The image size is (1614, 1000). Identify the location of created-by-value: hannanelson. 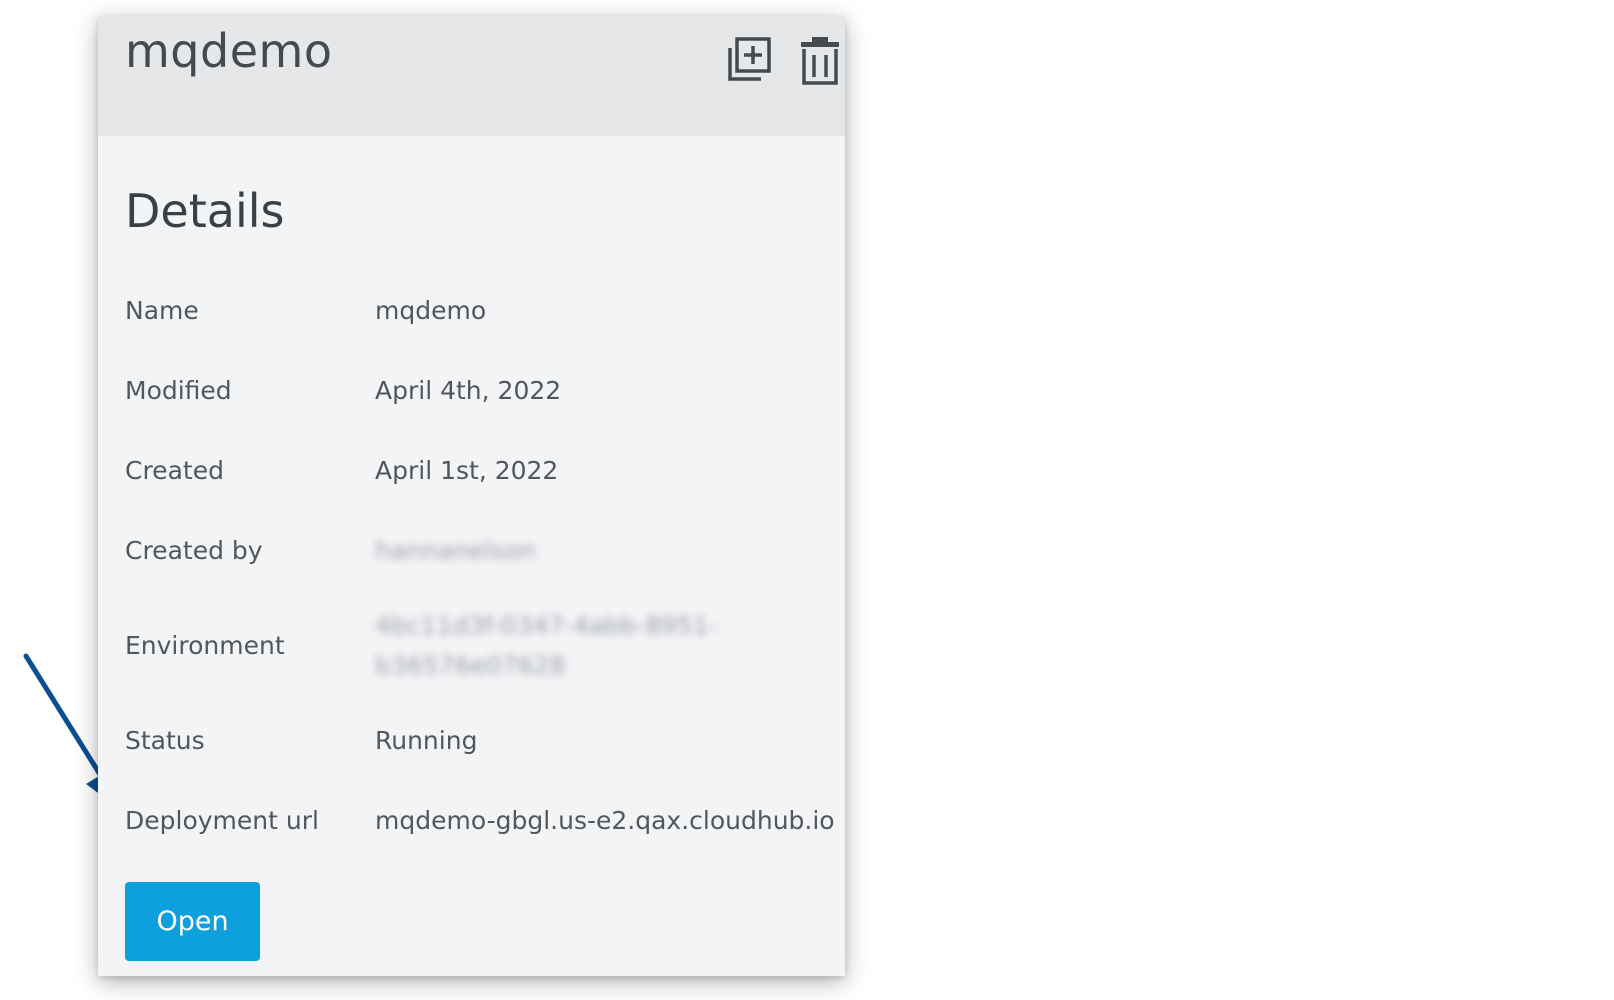
(455, 550).